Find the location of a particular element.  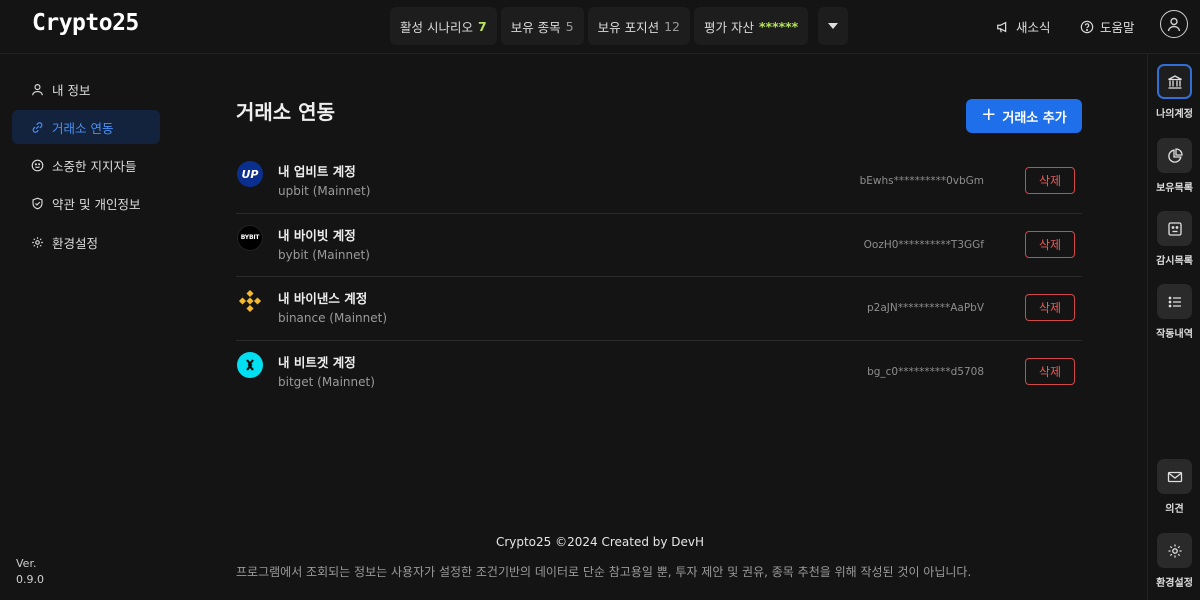

rail-label: 보유목록 is located at coordinates (1174, 188).